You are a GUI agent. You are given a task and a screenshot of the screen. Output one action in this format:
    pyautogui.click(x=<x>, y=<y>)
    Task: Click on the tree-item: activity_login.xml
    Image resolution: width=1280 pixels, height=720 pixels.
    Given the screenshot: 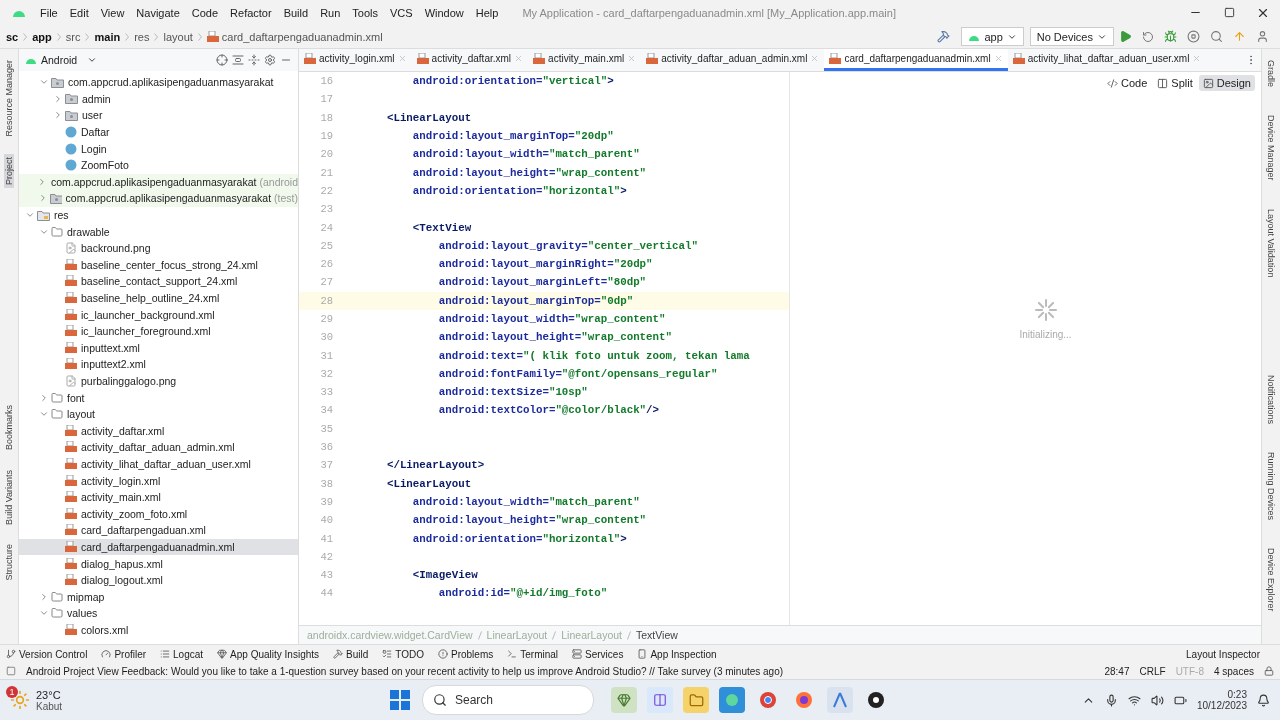 What is the action you would take?
    pyautogui.click(x=158, y=480)
    